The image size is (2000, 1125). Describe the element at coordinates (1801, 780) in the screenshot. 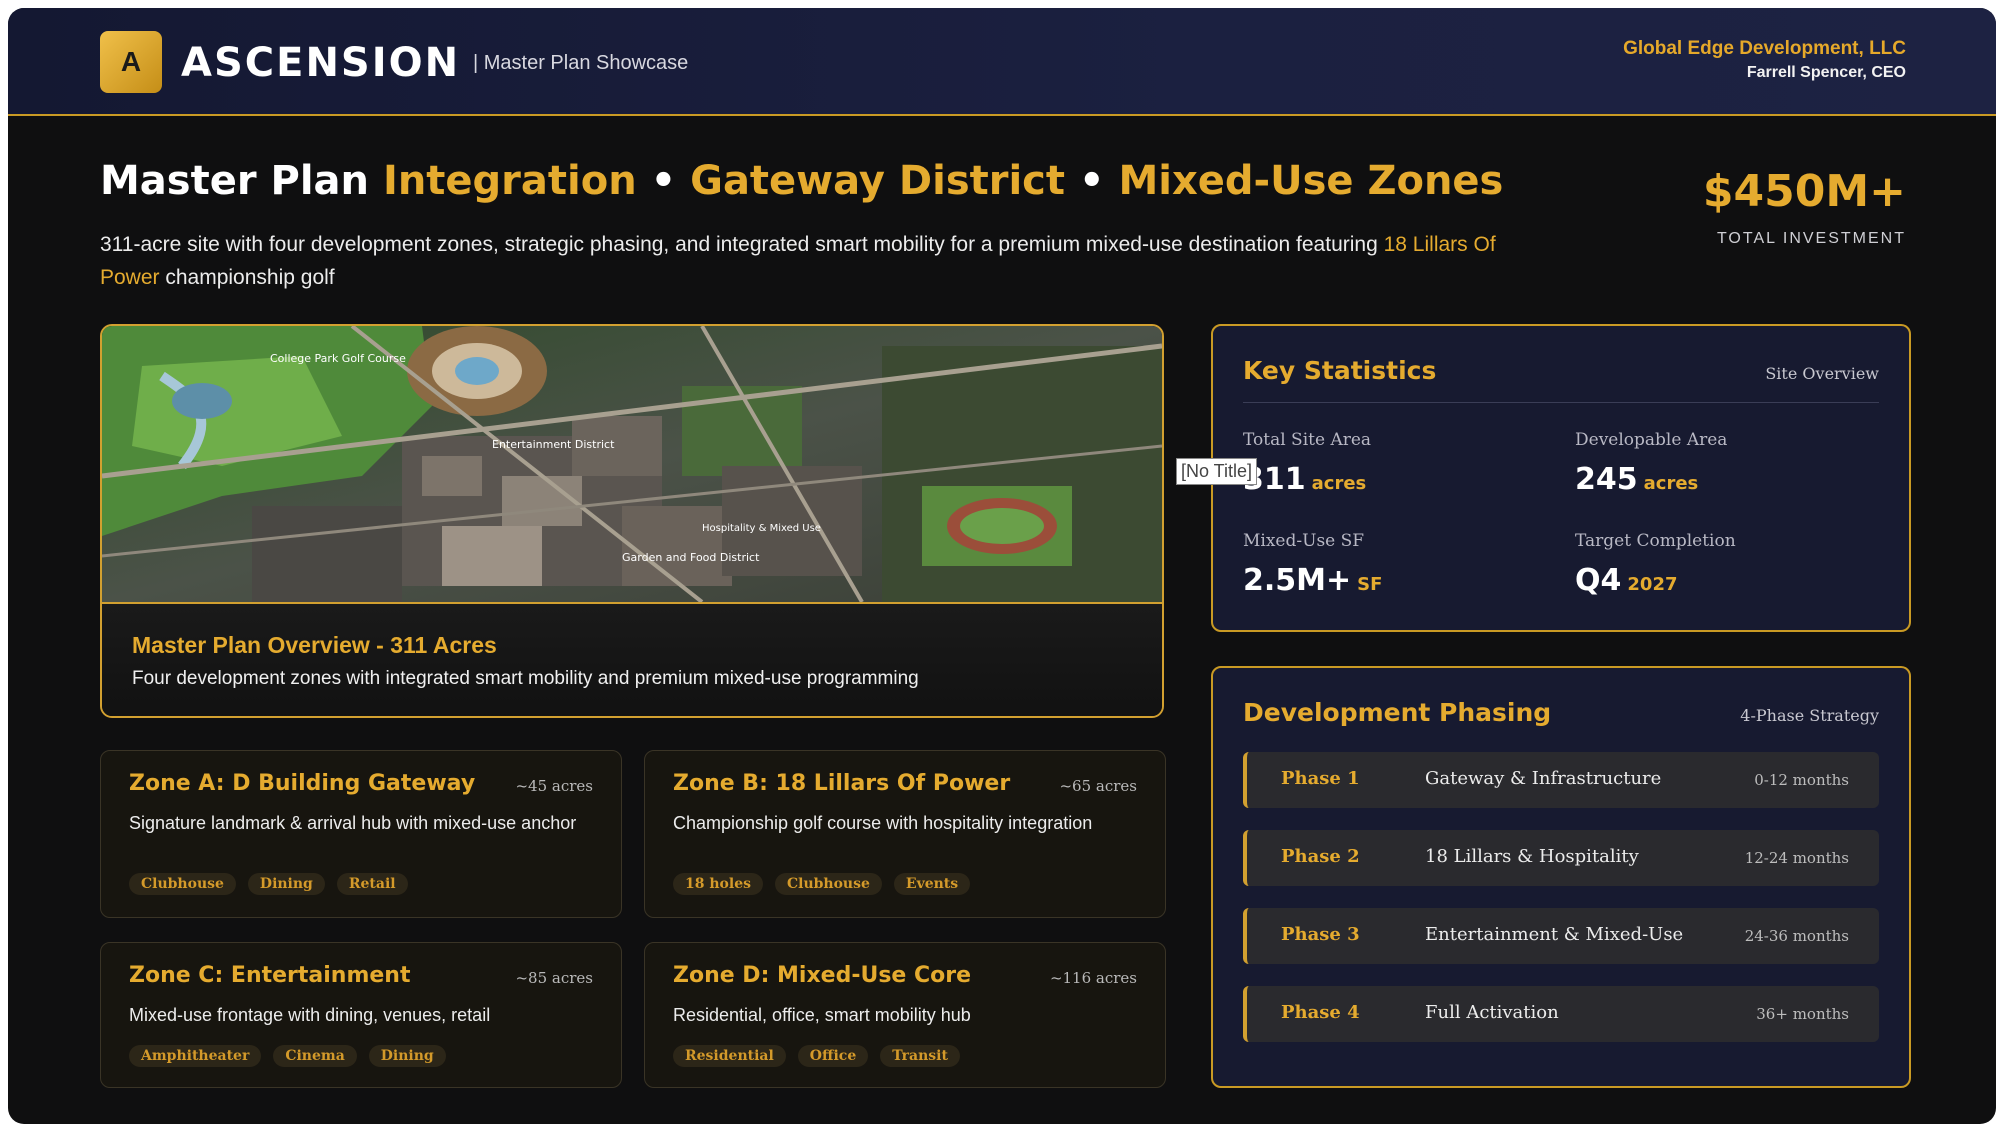

I see `phase-duration: 0-12 months` at that location.